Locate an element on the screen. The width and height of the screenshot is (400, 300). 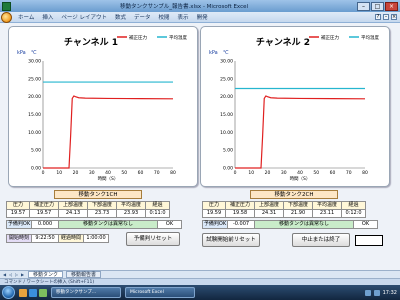
taskbar-clock: 17:32 is located at coordinates (390, 293).